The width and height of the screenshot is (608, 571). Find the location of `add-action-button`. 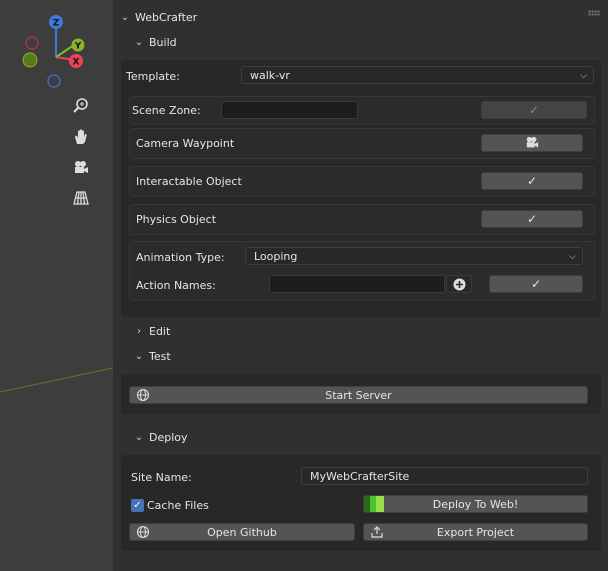

add-action-button is located at coordinates (459, 284).